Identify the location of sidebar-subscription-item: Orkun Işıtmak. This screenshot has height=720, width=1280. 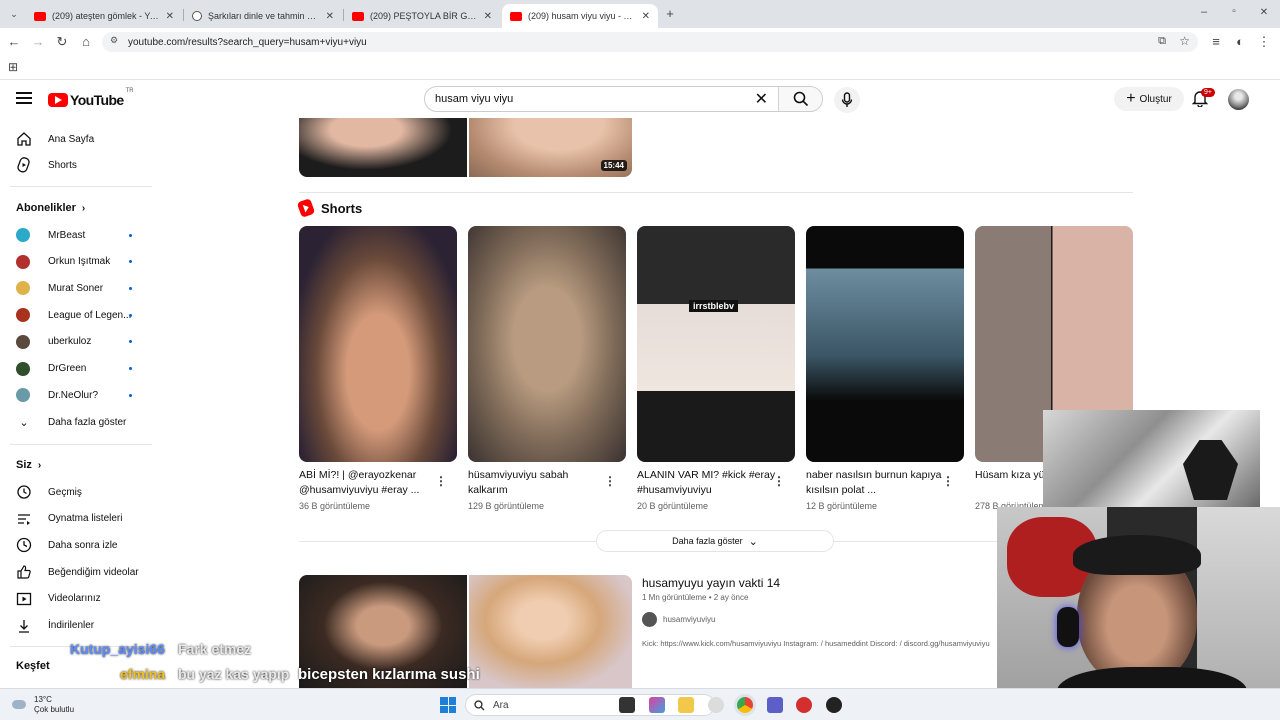
(81, 262).